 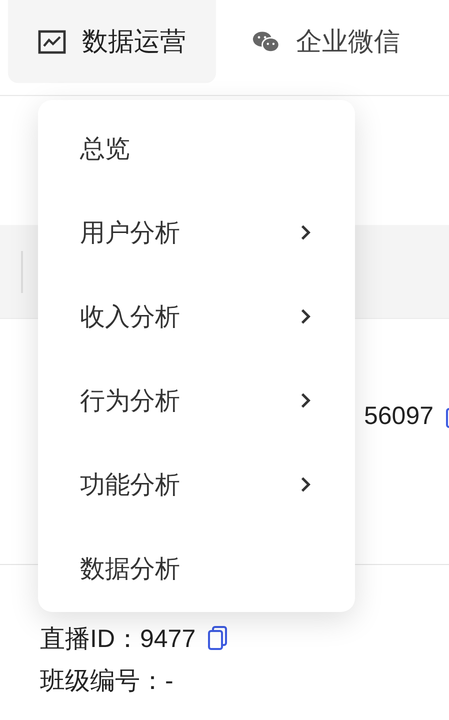 I want to click on nav-tab: 企业微信, so click(x=326, y=41).